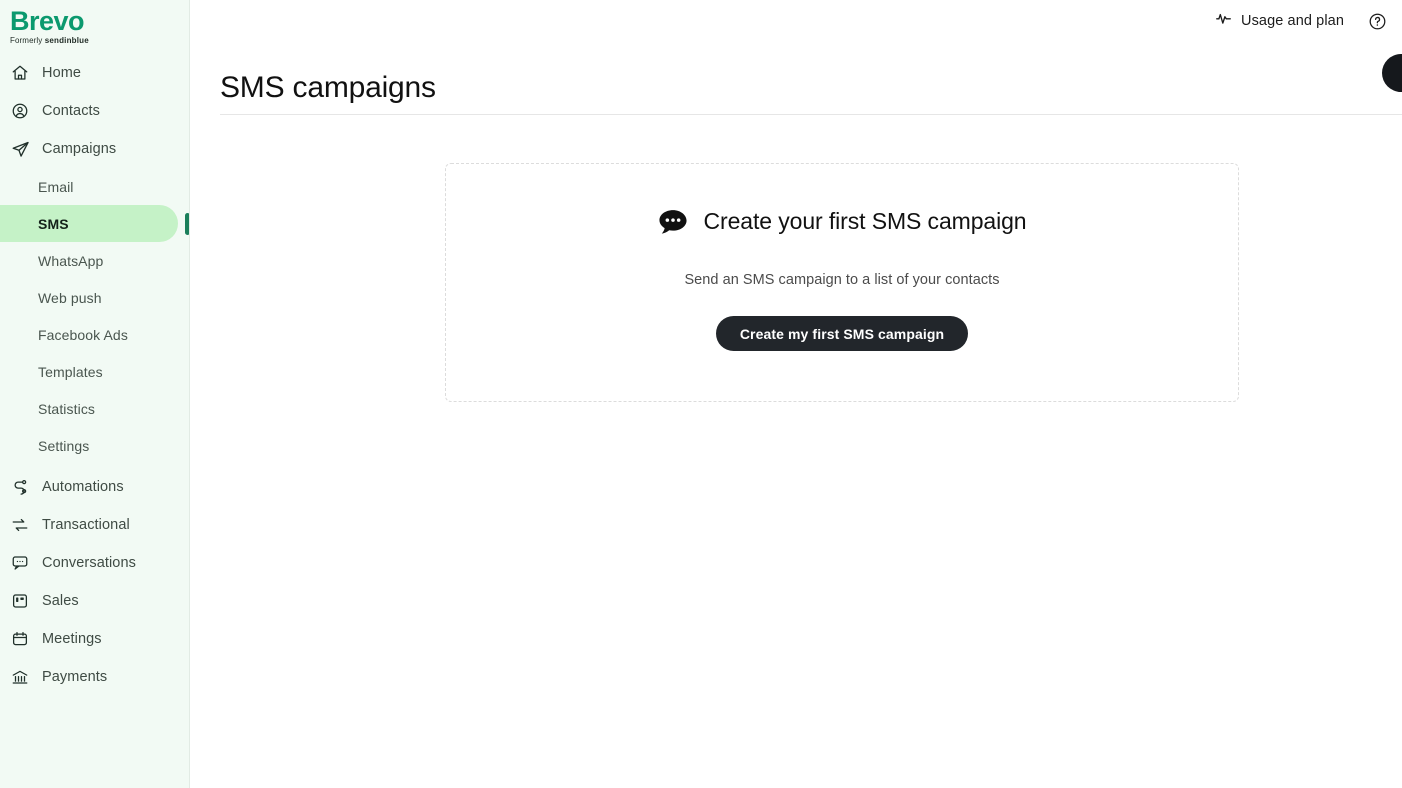 The image size is (1402, 788). I want to click on sidebar-subitem-label: Email, so click(56, 186).